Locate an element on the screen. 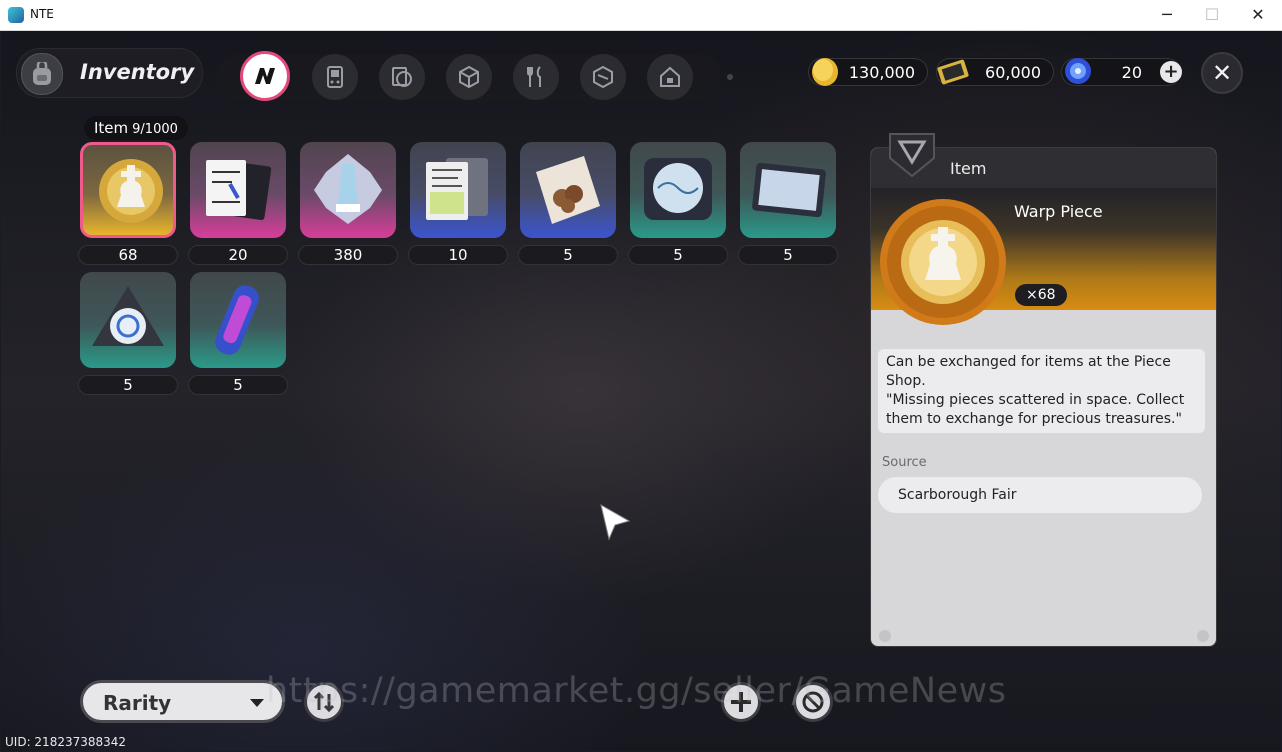  snack-bag-icon is located at coordinates (568, 190).